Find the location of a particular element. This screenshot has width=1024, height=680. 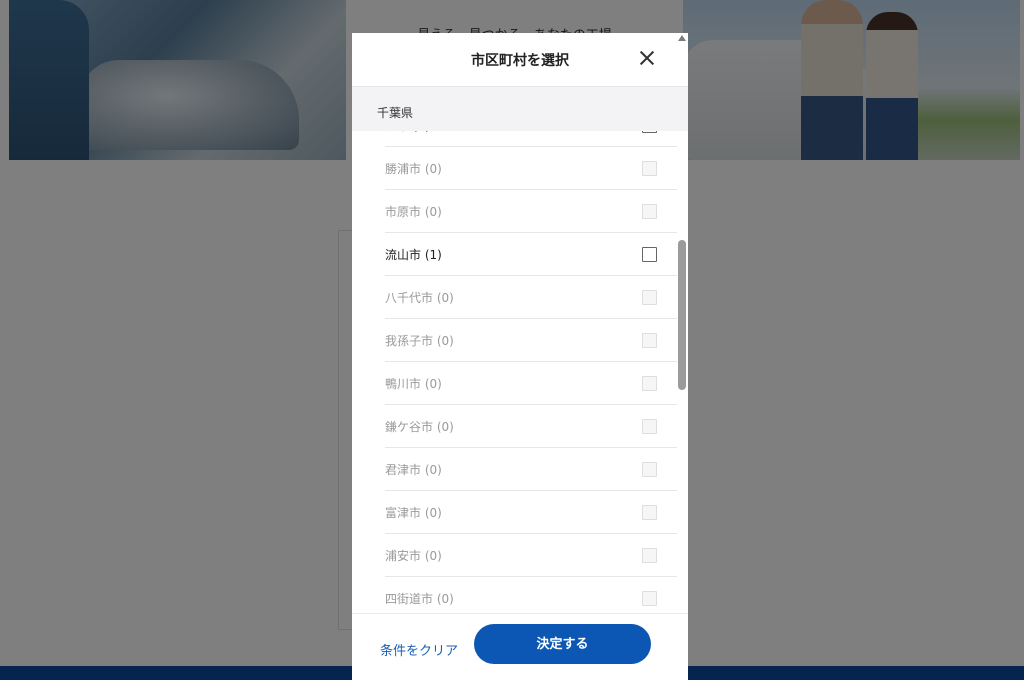

city-list-item: 鴨川市 (0) is located at coordinates (531, 383).